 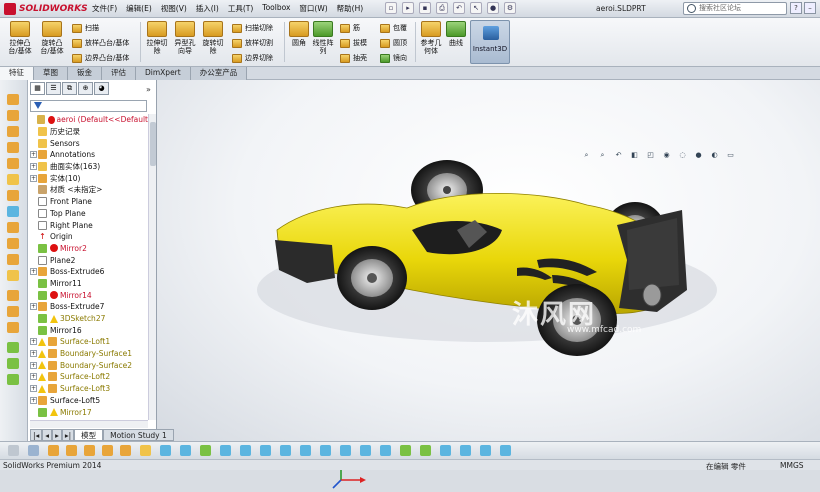 I want to click on tree-item-mirror17: Mirror17, so click(x=89, y=412).